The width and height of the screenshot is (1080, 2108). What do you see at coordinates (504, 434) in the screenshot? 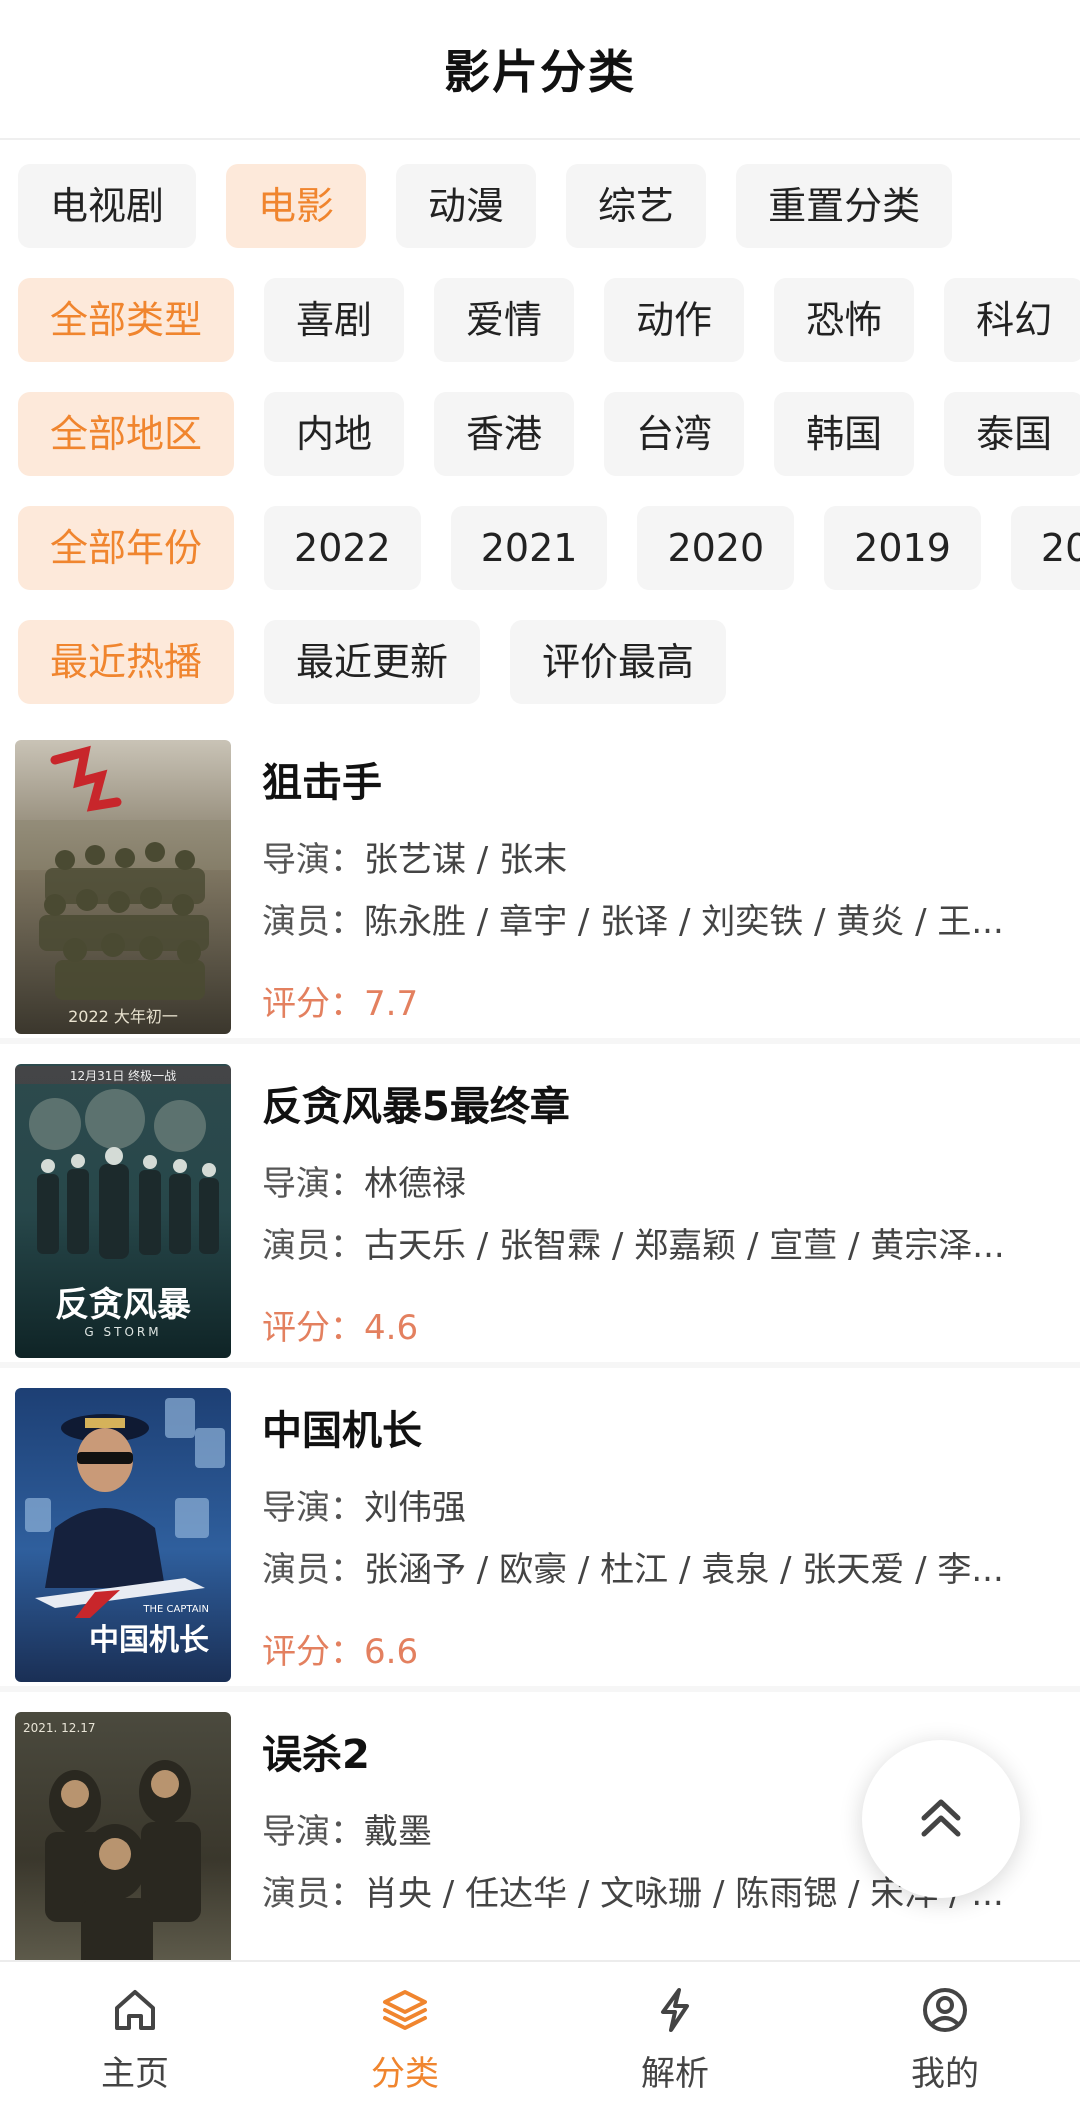
I see `filter-chip-hongkong: 香港` at bounding box center [504, 434].